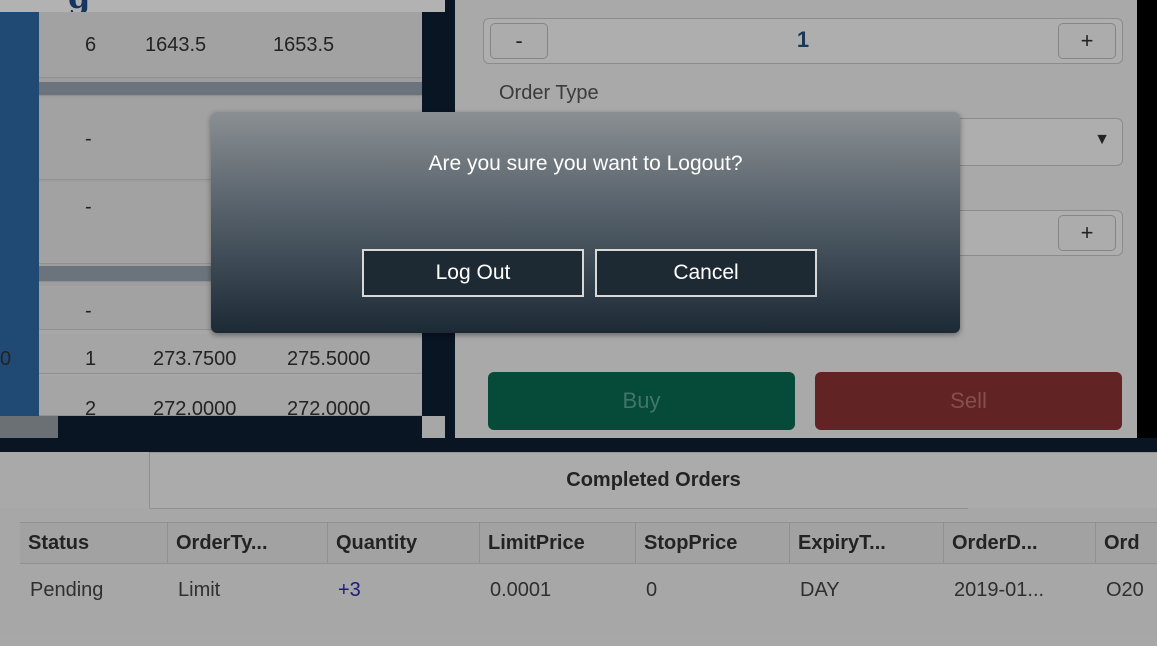 Image resolution: width=1157 pixels, height=646 pixels. Describe the element at coordinates (585, 163) in the screenshot. I see `dialog-message: Are you sure you want to Logout?` at that location.